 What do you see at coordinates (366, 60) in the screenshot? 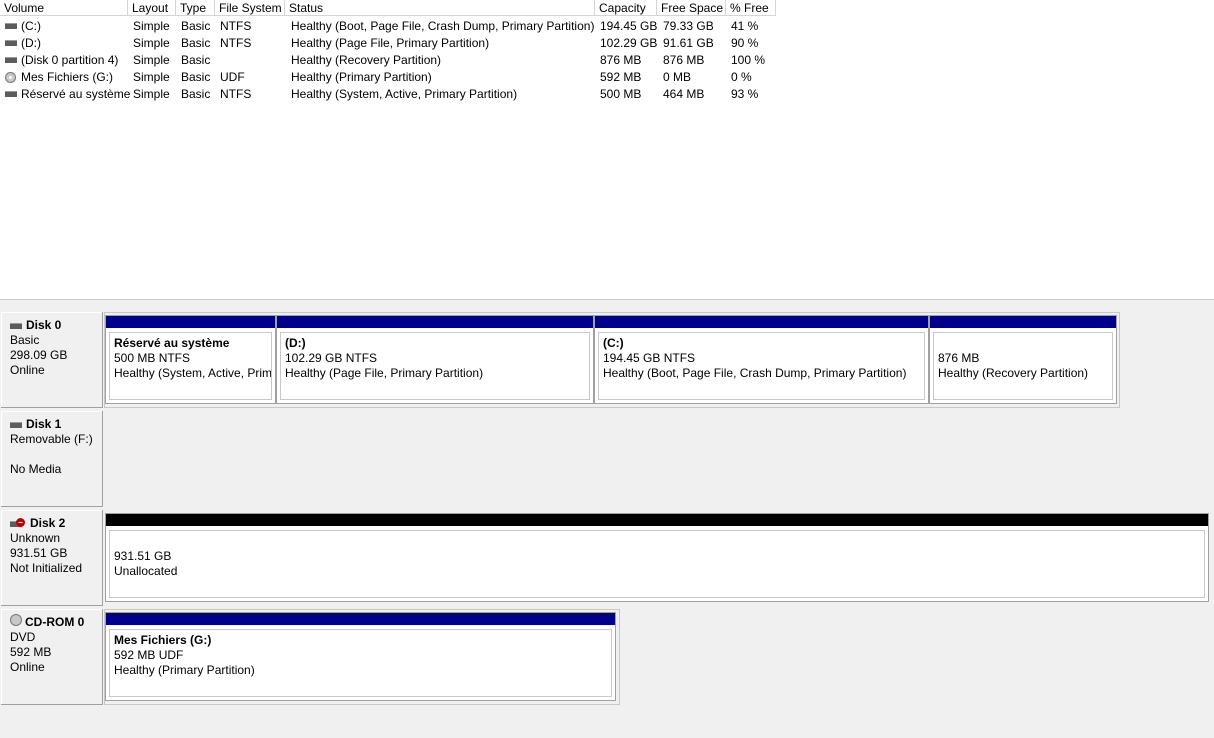
I see `cell-status: Healthy (Recovery Partition)` at bounding box center [366, 60].